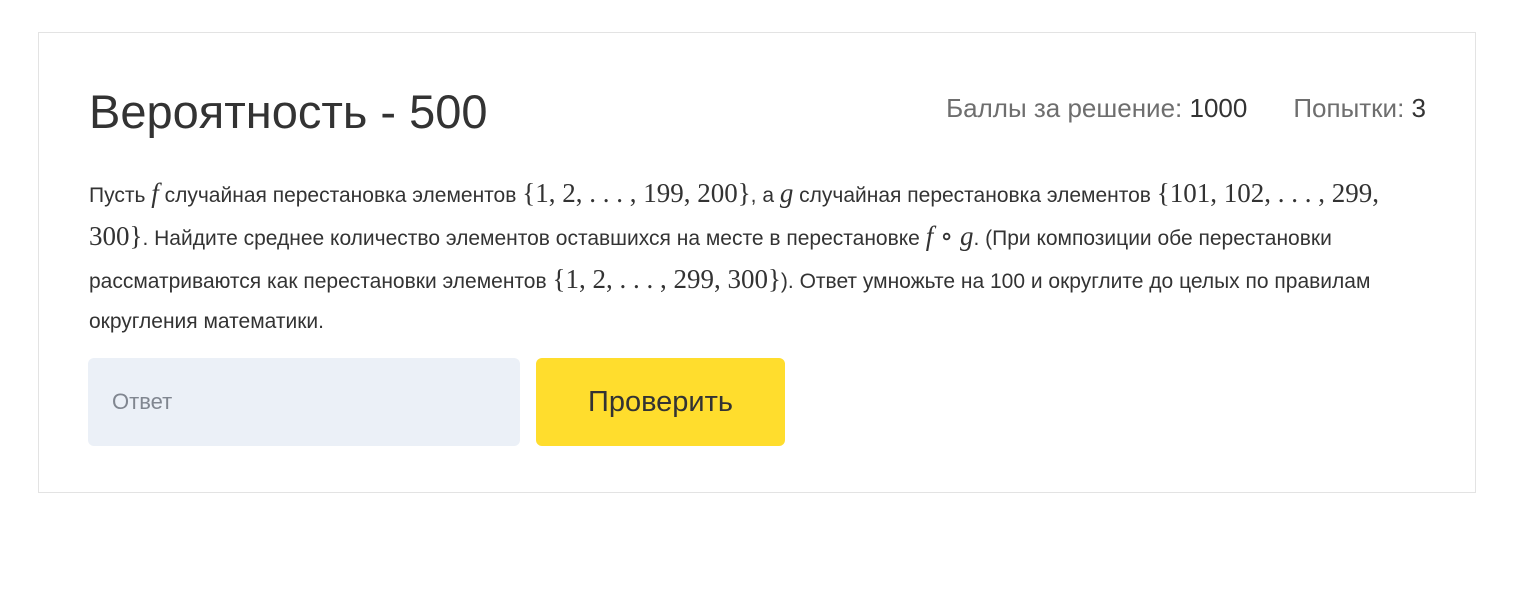 This screenshot has width=1527, height=597. What do you see at coordinates (1418, 108) in the screenshot?
I see `attempts-value: 3` at bounding box center [1418, 108].